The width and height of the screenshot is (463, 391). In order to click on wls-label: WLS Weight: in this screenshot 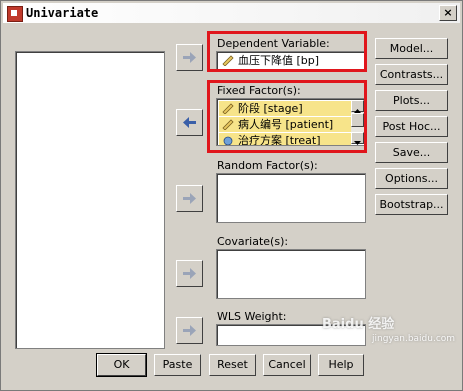, I will do `click(252, 316)`.